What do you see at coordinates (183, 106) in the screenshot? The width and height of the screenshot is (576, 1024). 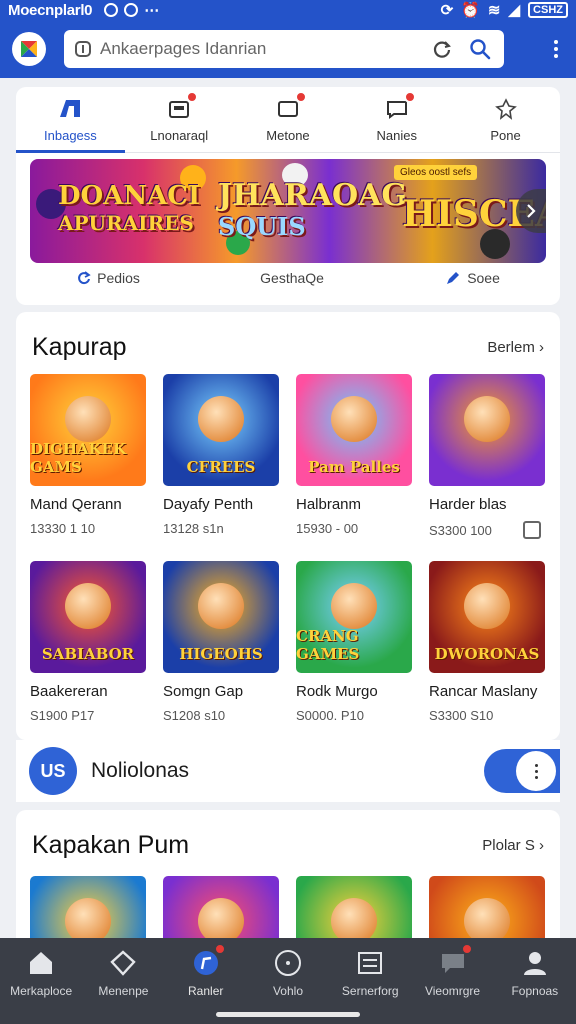 I see `inbox-icon` at bounding box center [183, 106].